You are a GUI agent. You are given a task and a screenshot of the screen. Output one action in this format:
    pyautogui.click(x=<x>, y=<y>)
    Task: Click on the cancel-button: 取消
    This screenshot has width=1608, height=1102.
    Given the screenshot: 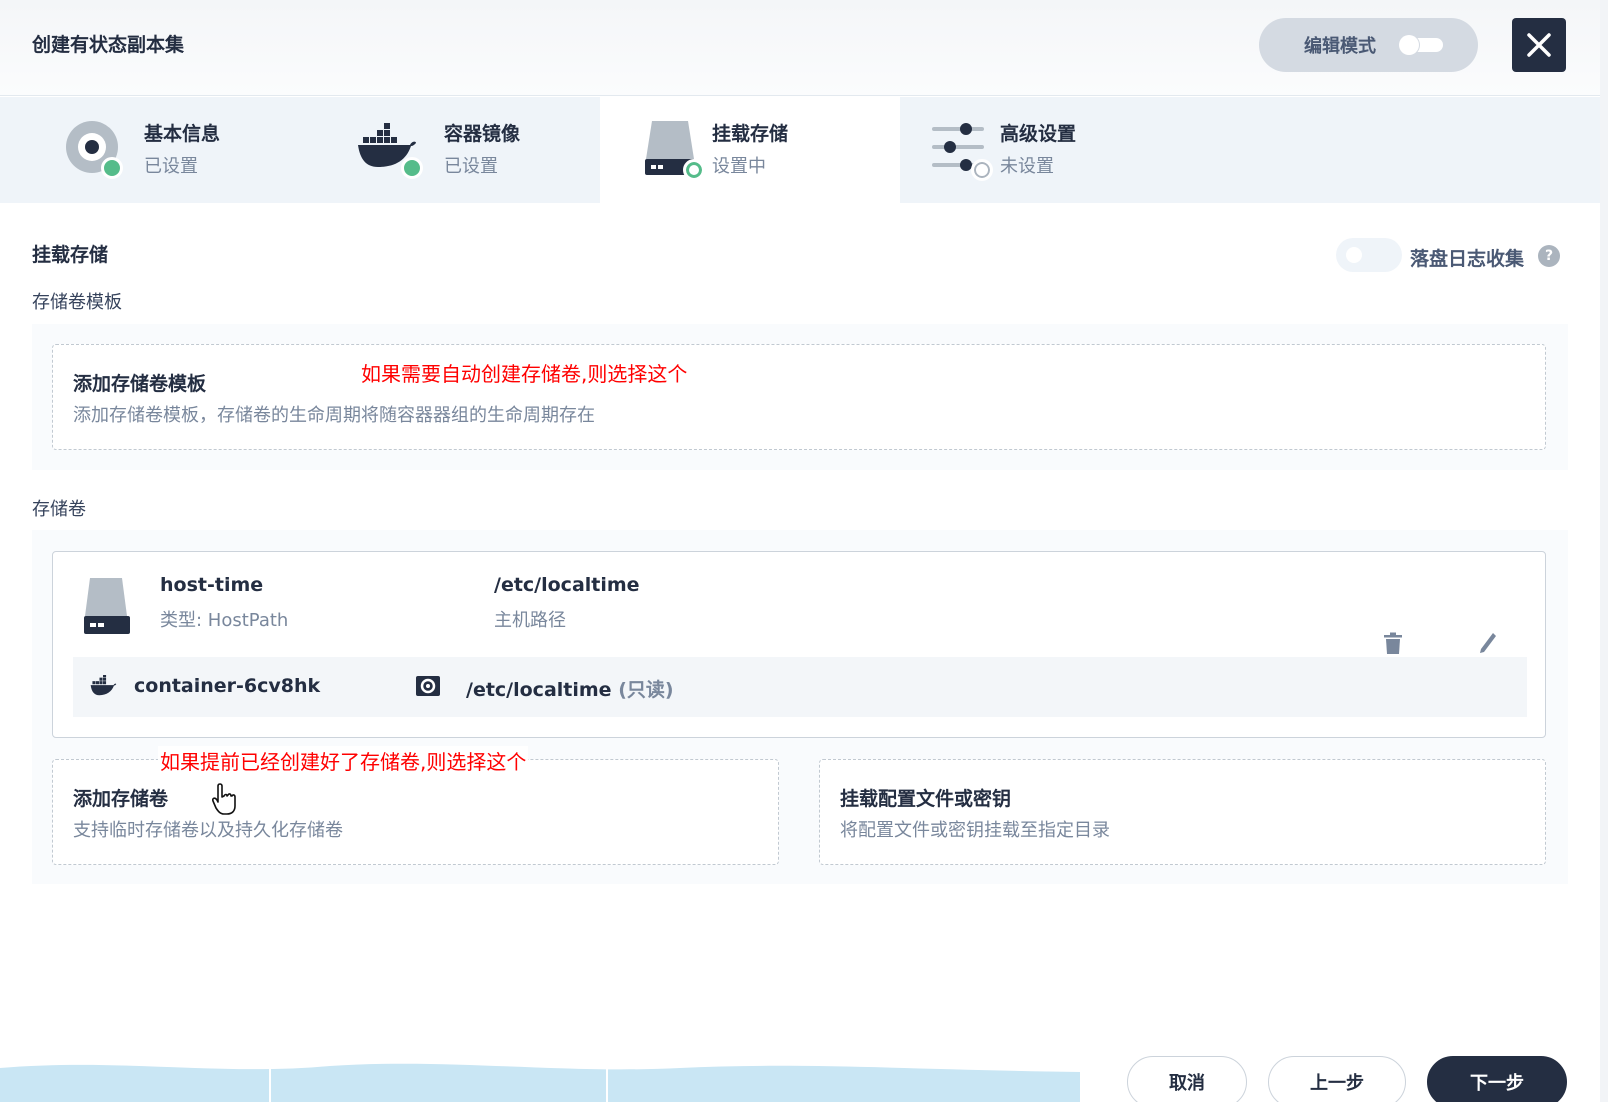 What is the action you would take?
    pyautogui.click(x=1187, y=1079)
    